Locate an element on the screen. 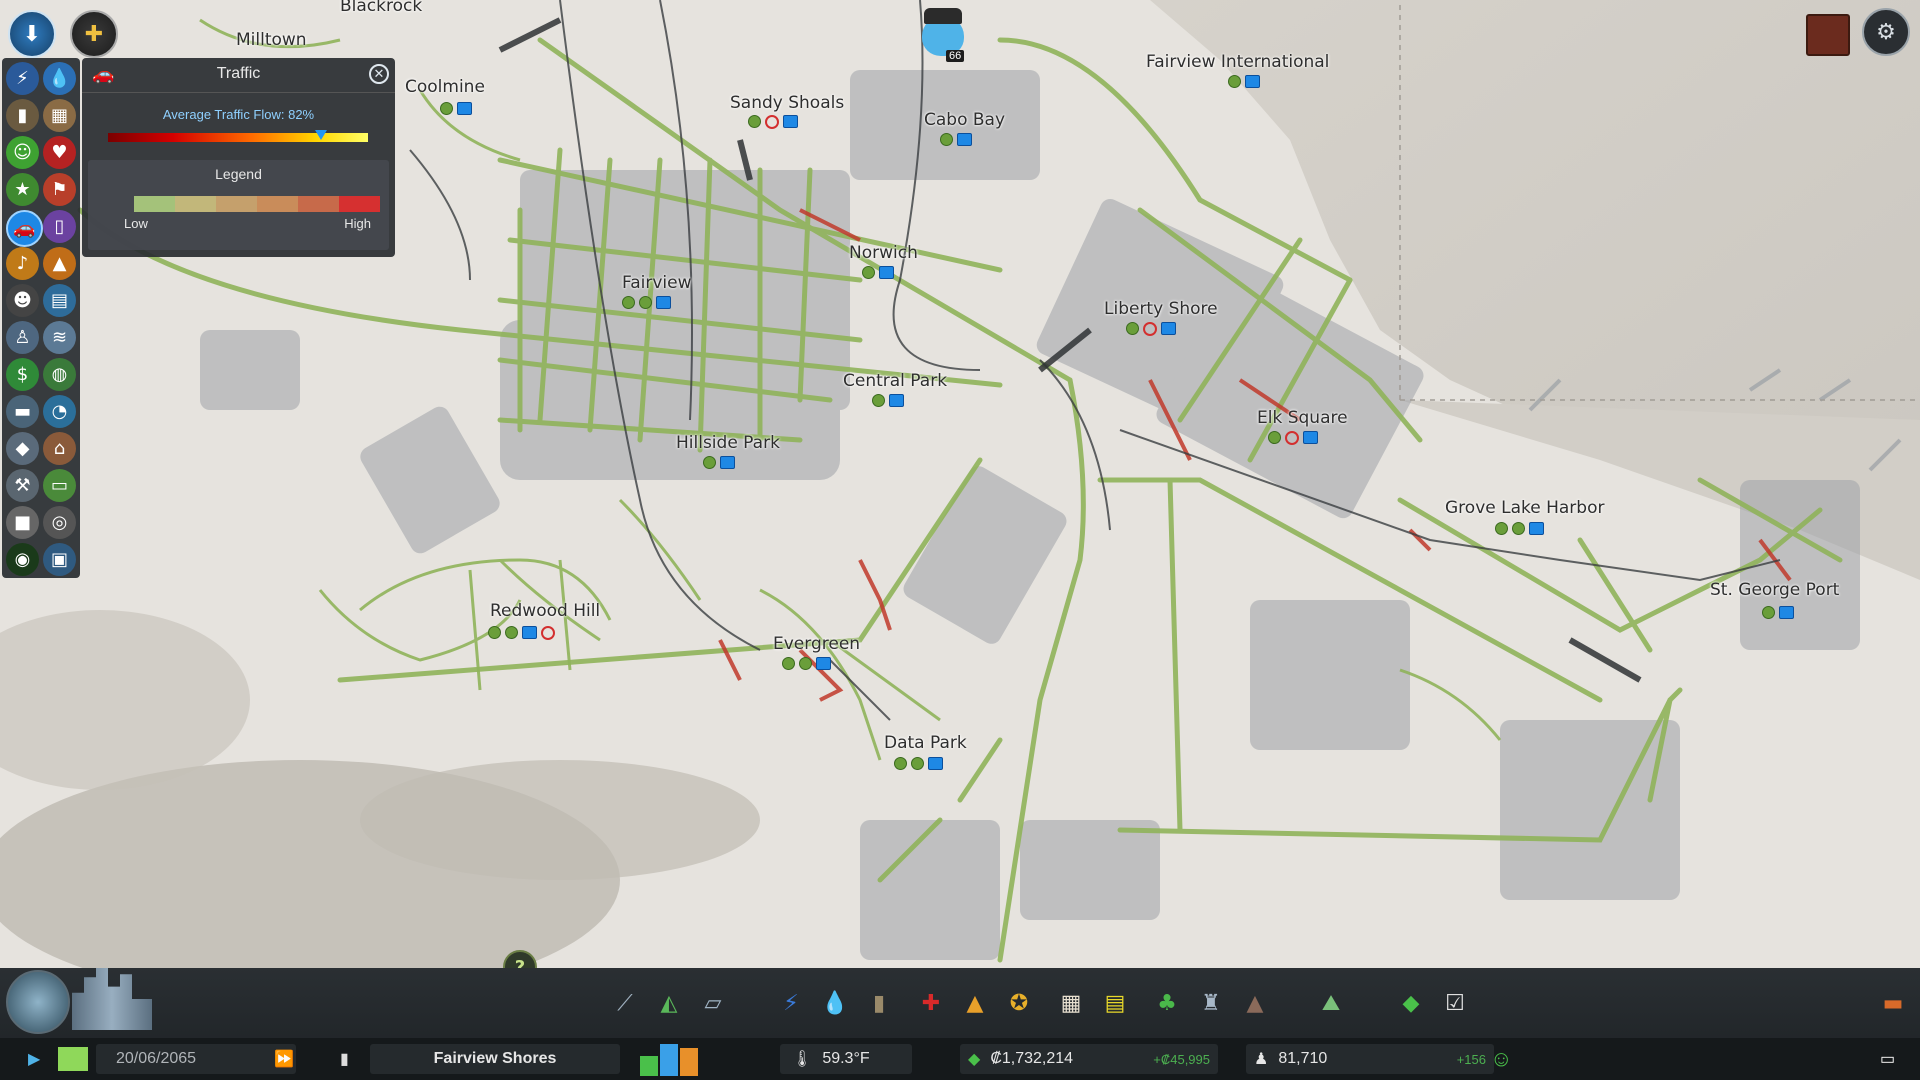 The height and width of the screenshot is (1080, 1920). population-change-text: +156 is located at coordinates (1471, 1059).